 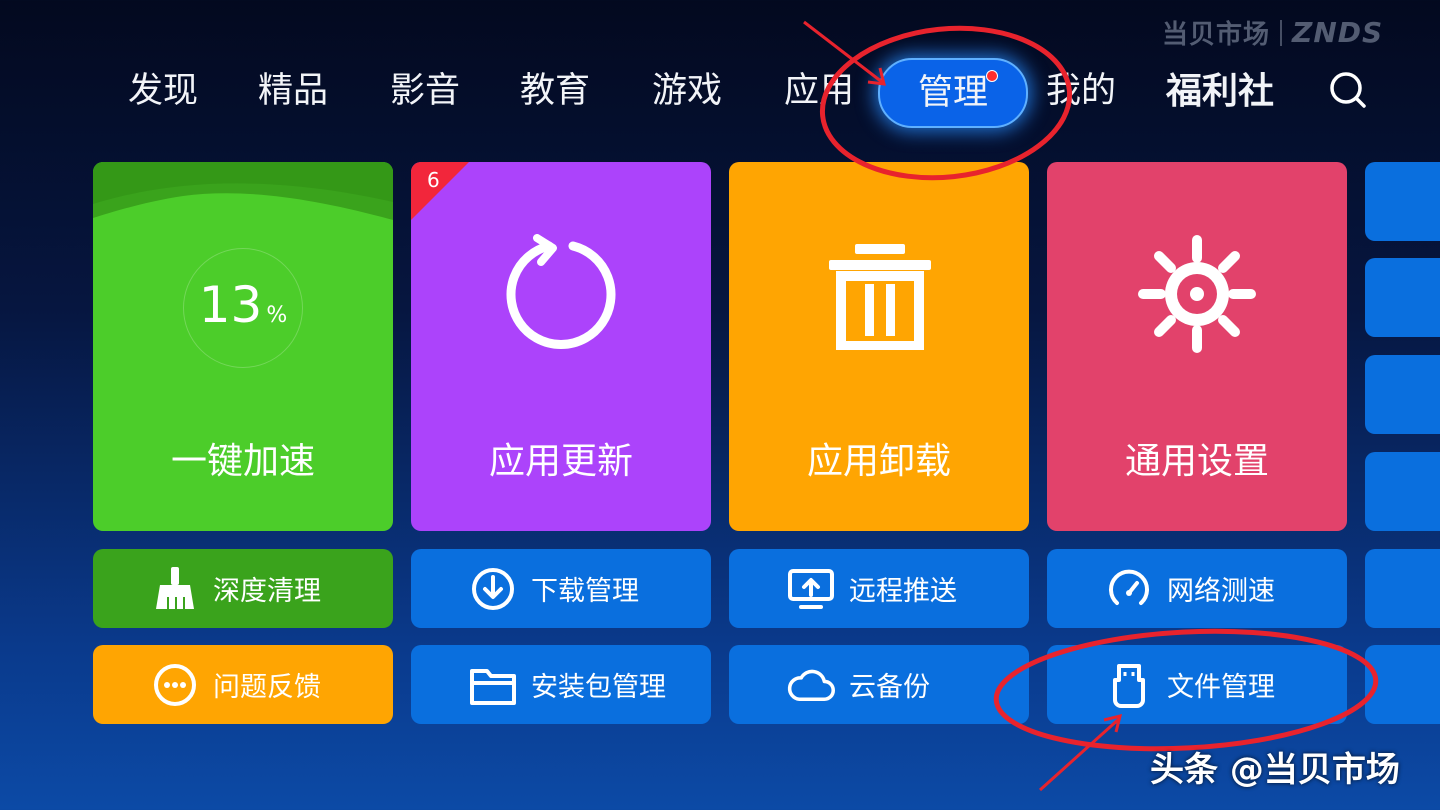 I want to click on tile-feedback: 问题反馈, so click(x=243, y=684).